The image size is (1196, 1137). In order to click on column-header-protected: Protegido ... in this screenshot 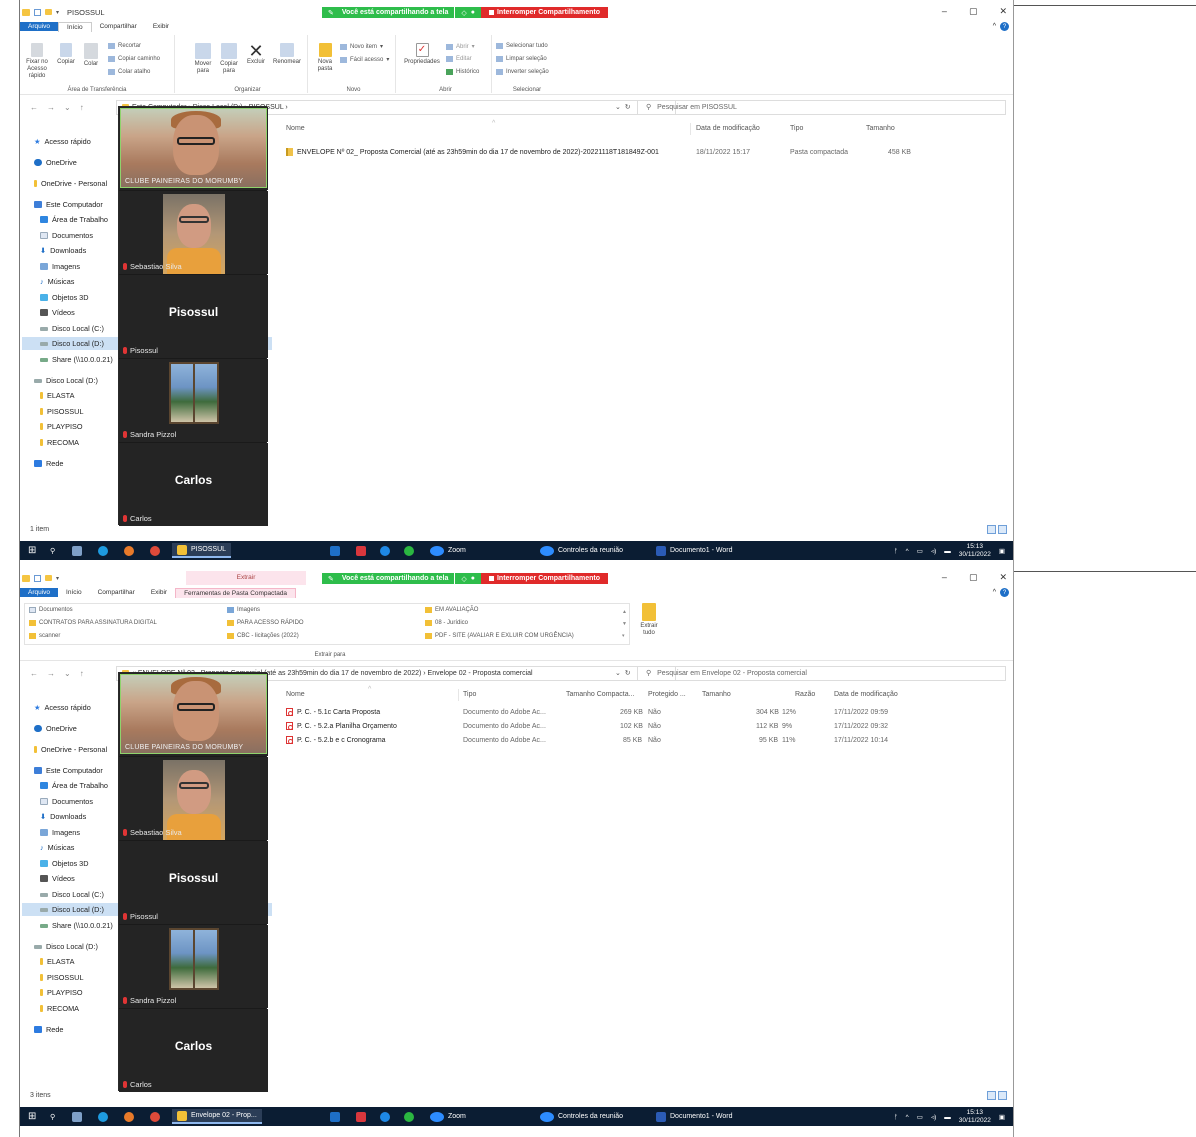, I will do `click(667, 694)`.